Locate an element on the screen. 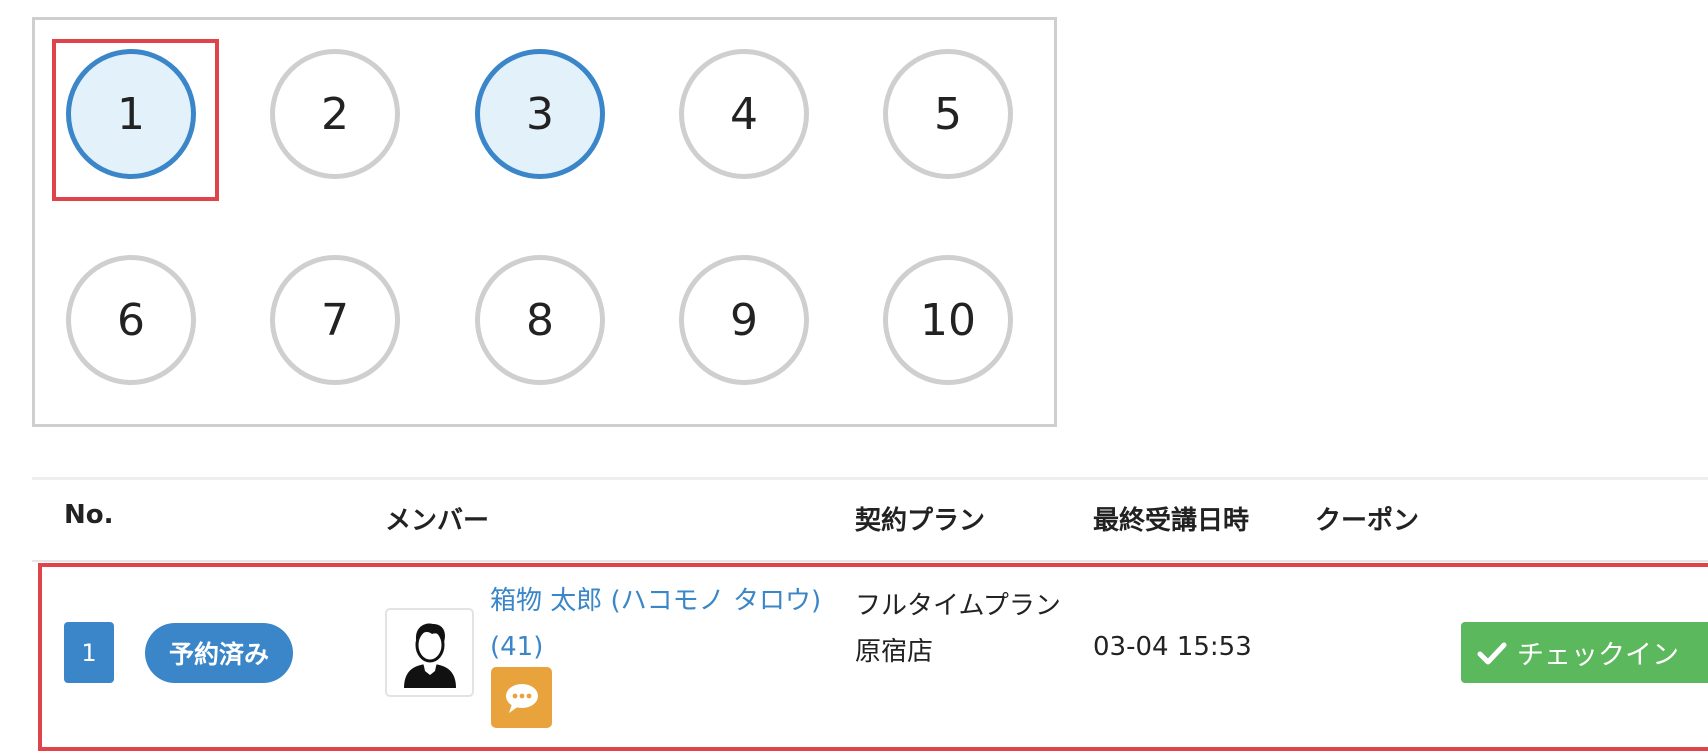  seat-1: 1 is located at coordinates (131, 114).